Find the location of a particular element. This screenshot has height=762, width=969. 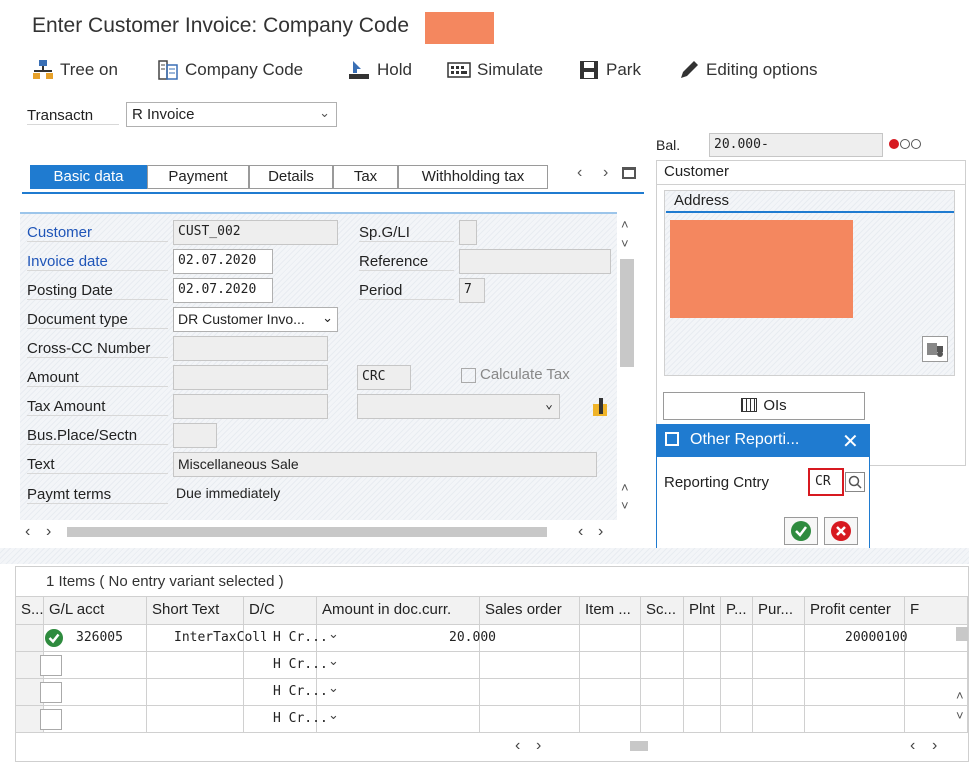

tab-payment: Payment is located at coordinates (198, 177).